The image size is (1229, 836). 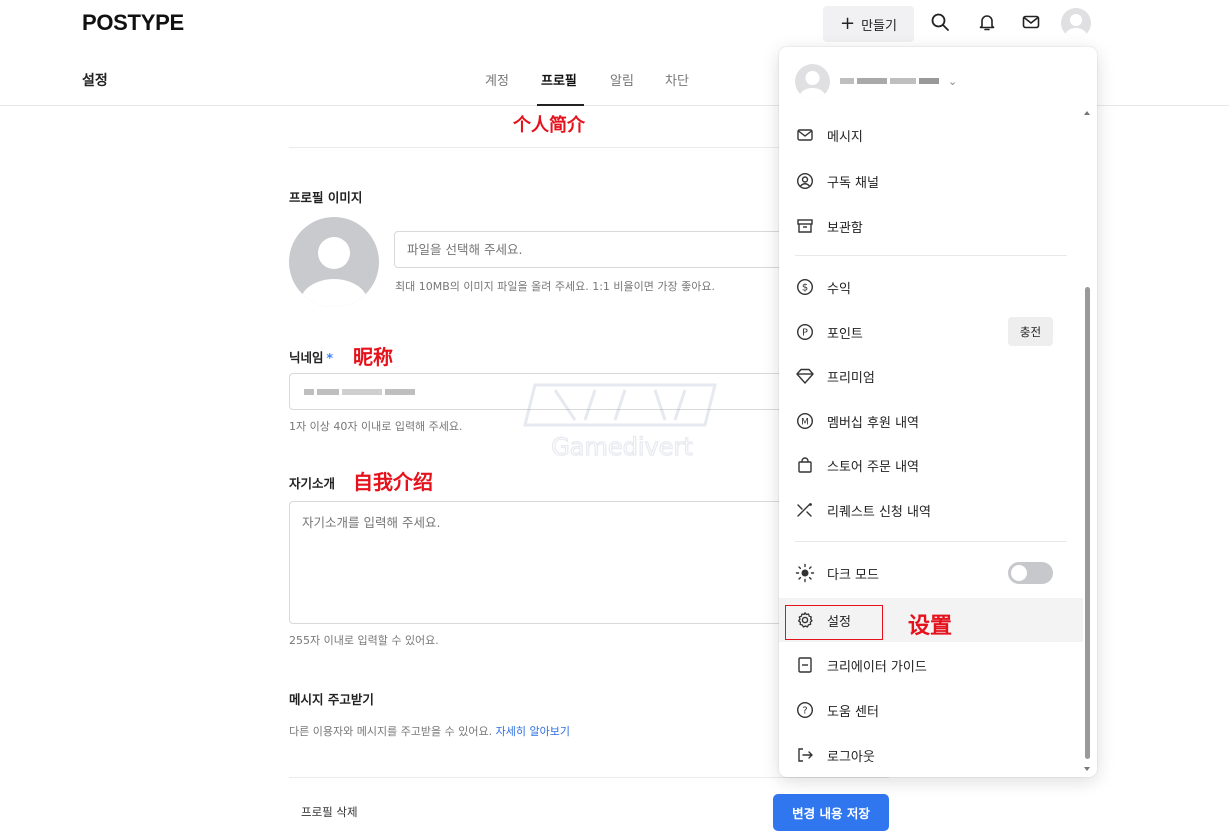 I want to click on search-icon, so click(x=940, y=22).